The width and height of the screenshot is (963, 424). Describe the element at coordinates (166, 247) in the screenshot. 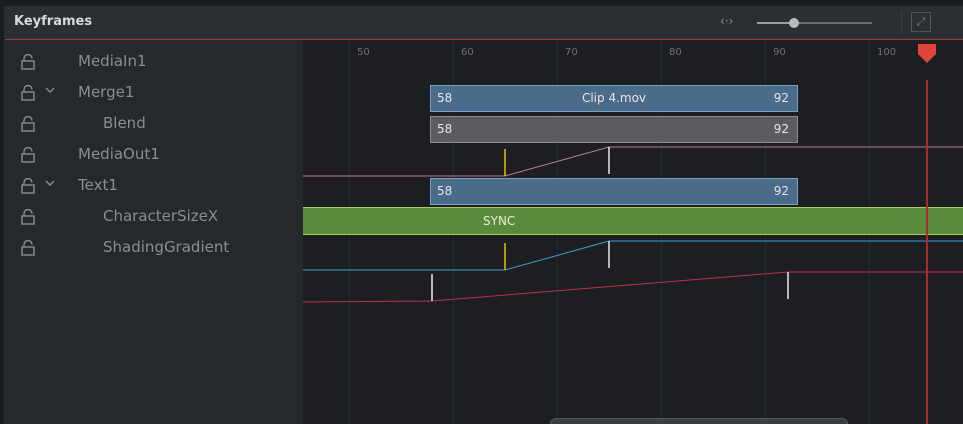

I see `tree-row-label: ShadingGradient` at that location.